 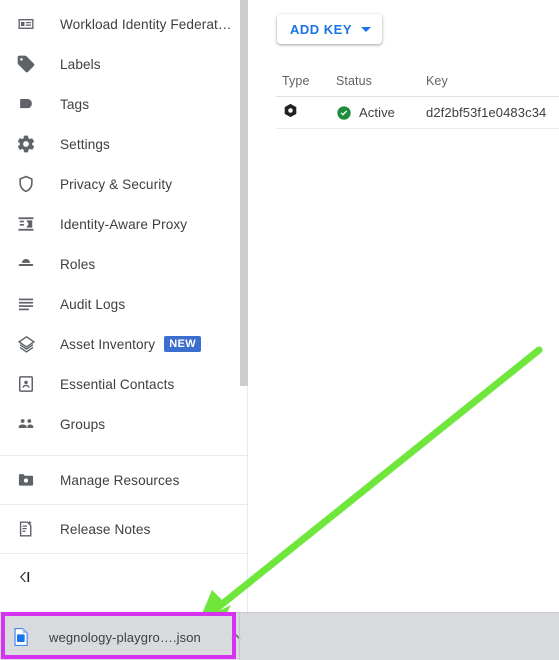 I want to click on sidebar-item-tags: Tags, so click(x=123, y=104).